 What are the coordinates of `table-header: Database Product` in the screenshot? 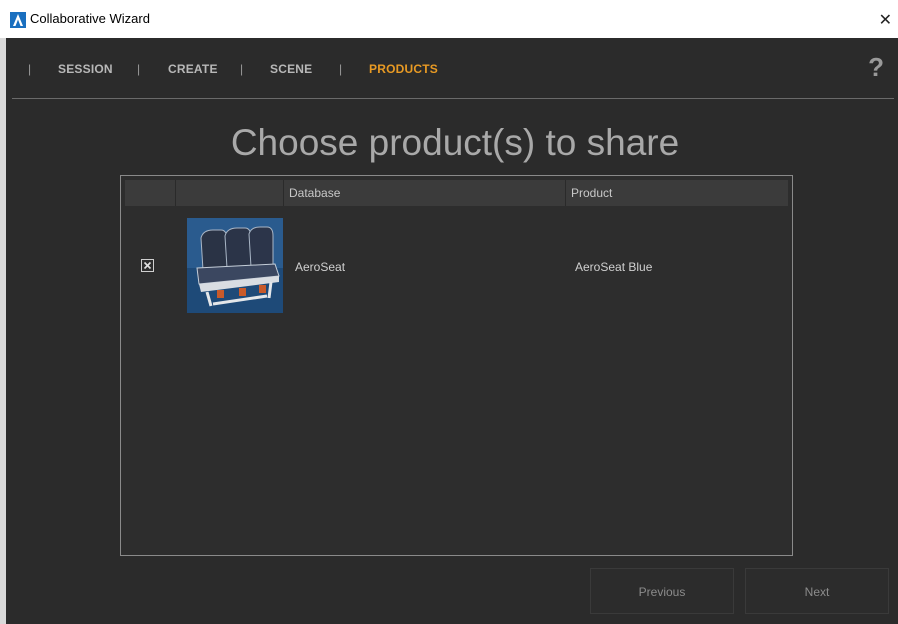 It's located at (456, 193).